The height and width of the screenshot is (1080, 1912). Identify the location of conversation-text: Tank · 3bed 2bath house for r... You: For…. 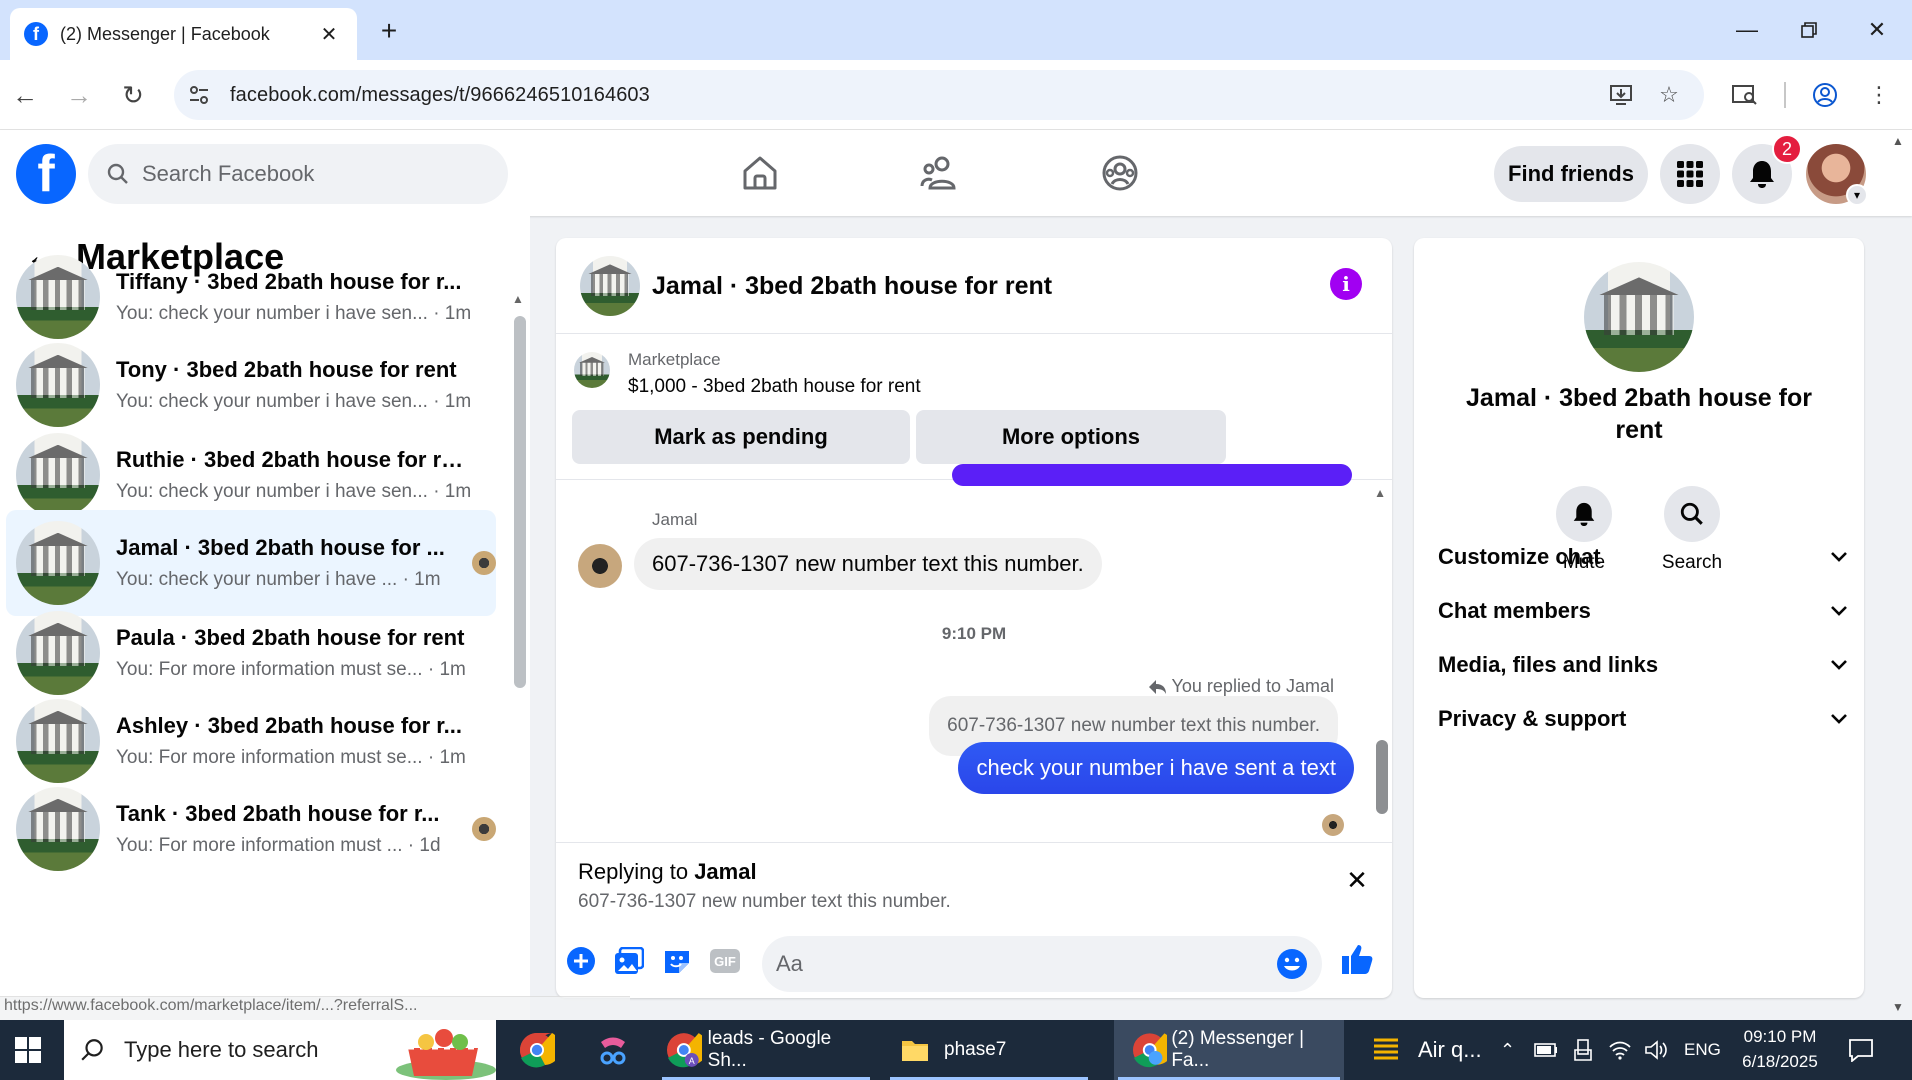
(288, 829).